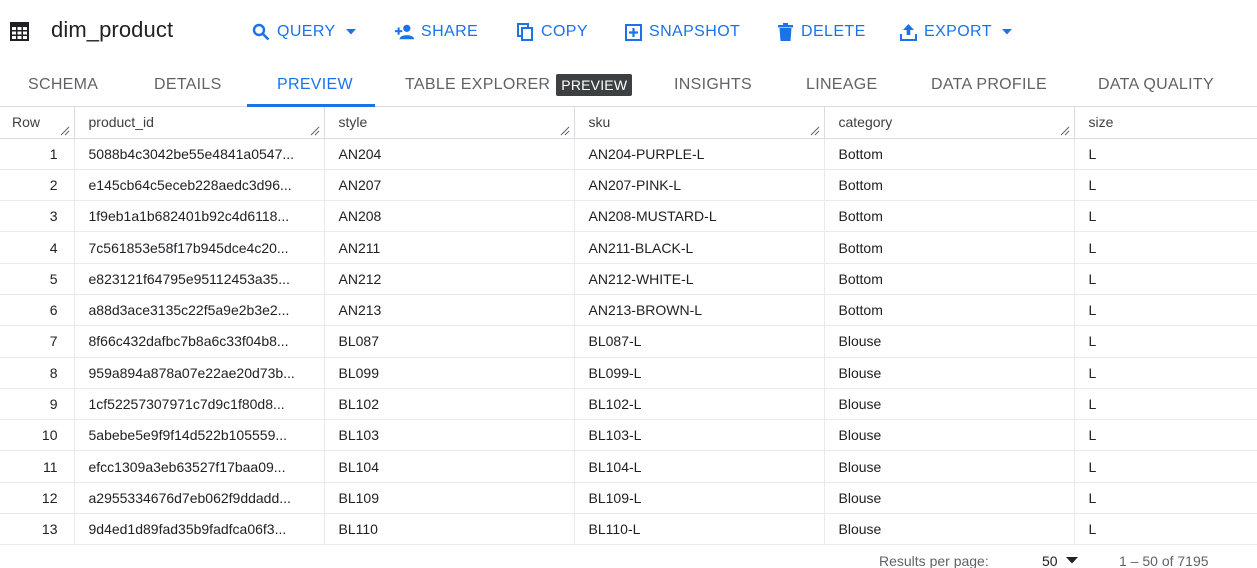 The height and width of the screenshot is (568, 1257). Describe the element at coordinates (699, 310) in the screenshot. I see `sku-cell: AN213-BROWN-L` at that location.